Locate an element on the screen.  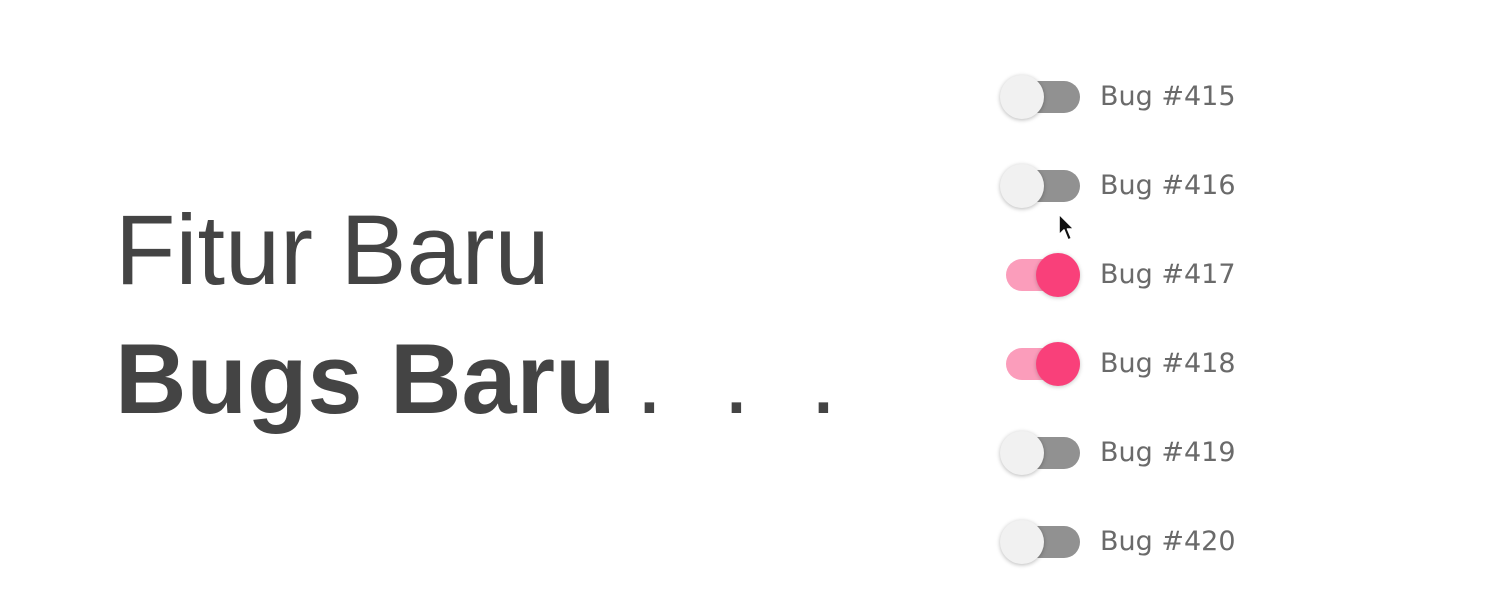
bug-toggle-417: Bug #417 is located at coordinates (1118, 274).